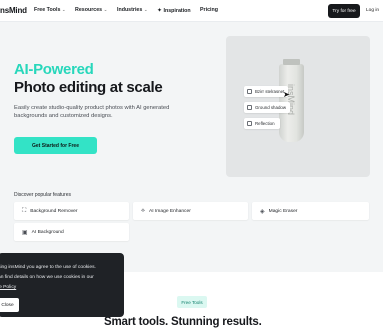  What do you see at coordinates (58, 288) in the screenshot?
I see `cookie-policy-link: ie Policy` at bounding box center [58, 288].